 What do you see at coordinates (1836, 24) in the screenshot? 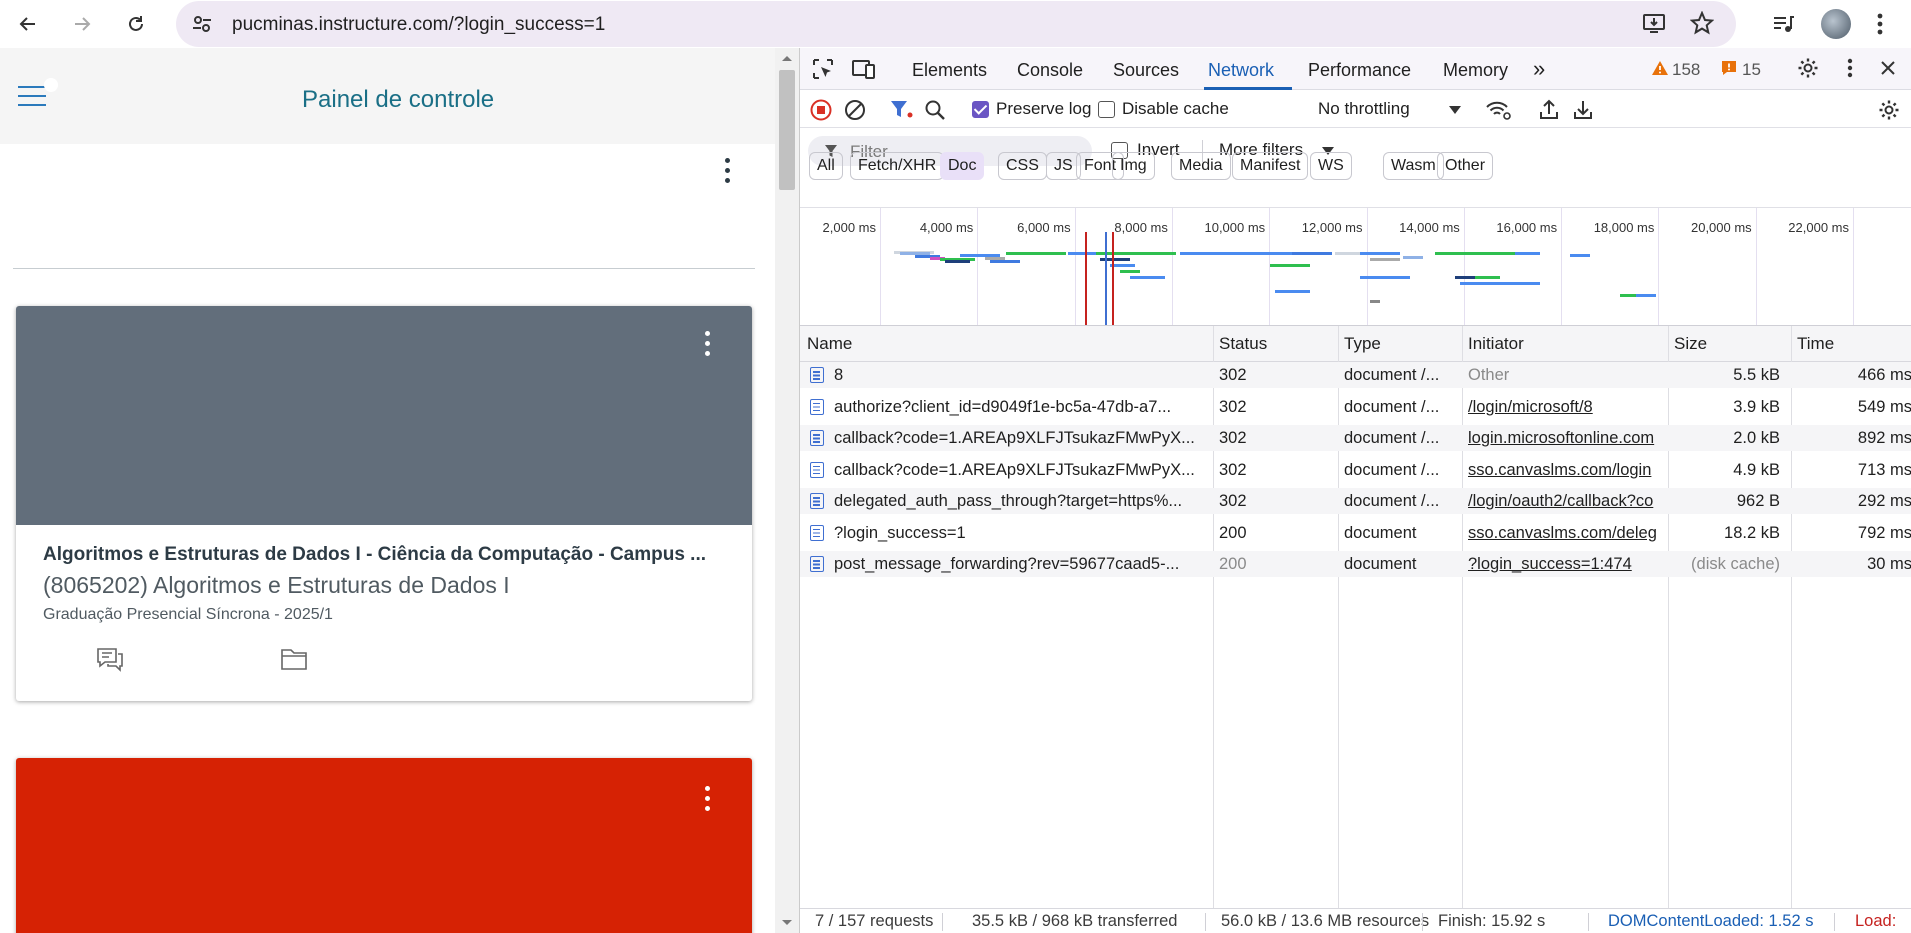
I see `profile-avatar` at bounding box center [1836, 24].